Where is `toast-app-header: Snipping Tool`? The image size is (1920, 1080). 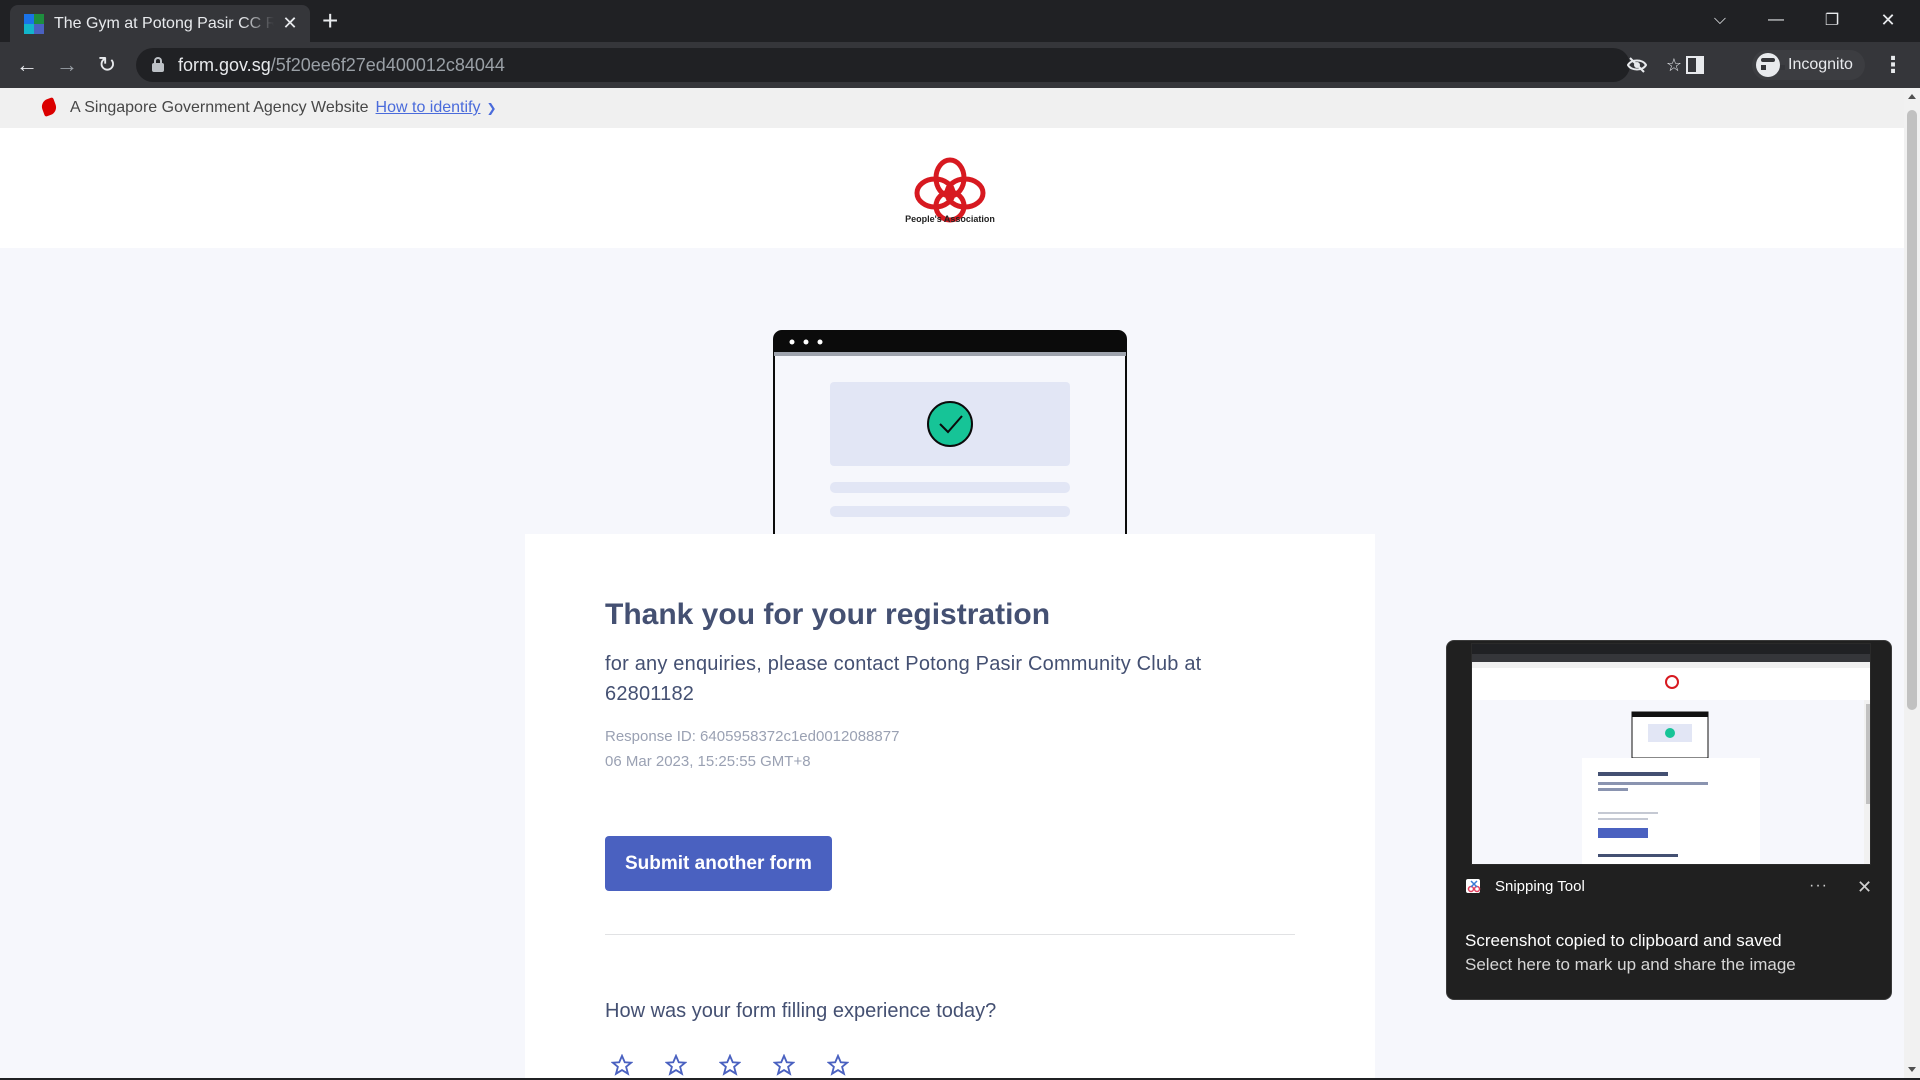 toast-app-header: Snipping Tool is located at coordinates (1525, 886).